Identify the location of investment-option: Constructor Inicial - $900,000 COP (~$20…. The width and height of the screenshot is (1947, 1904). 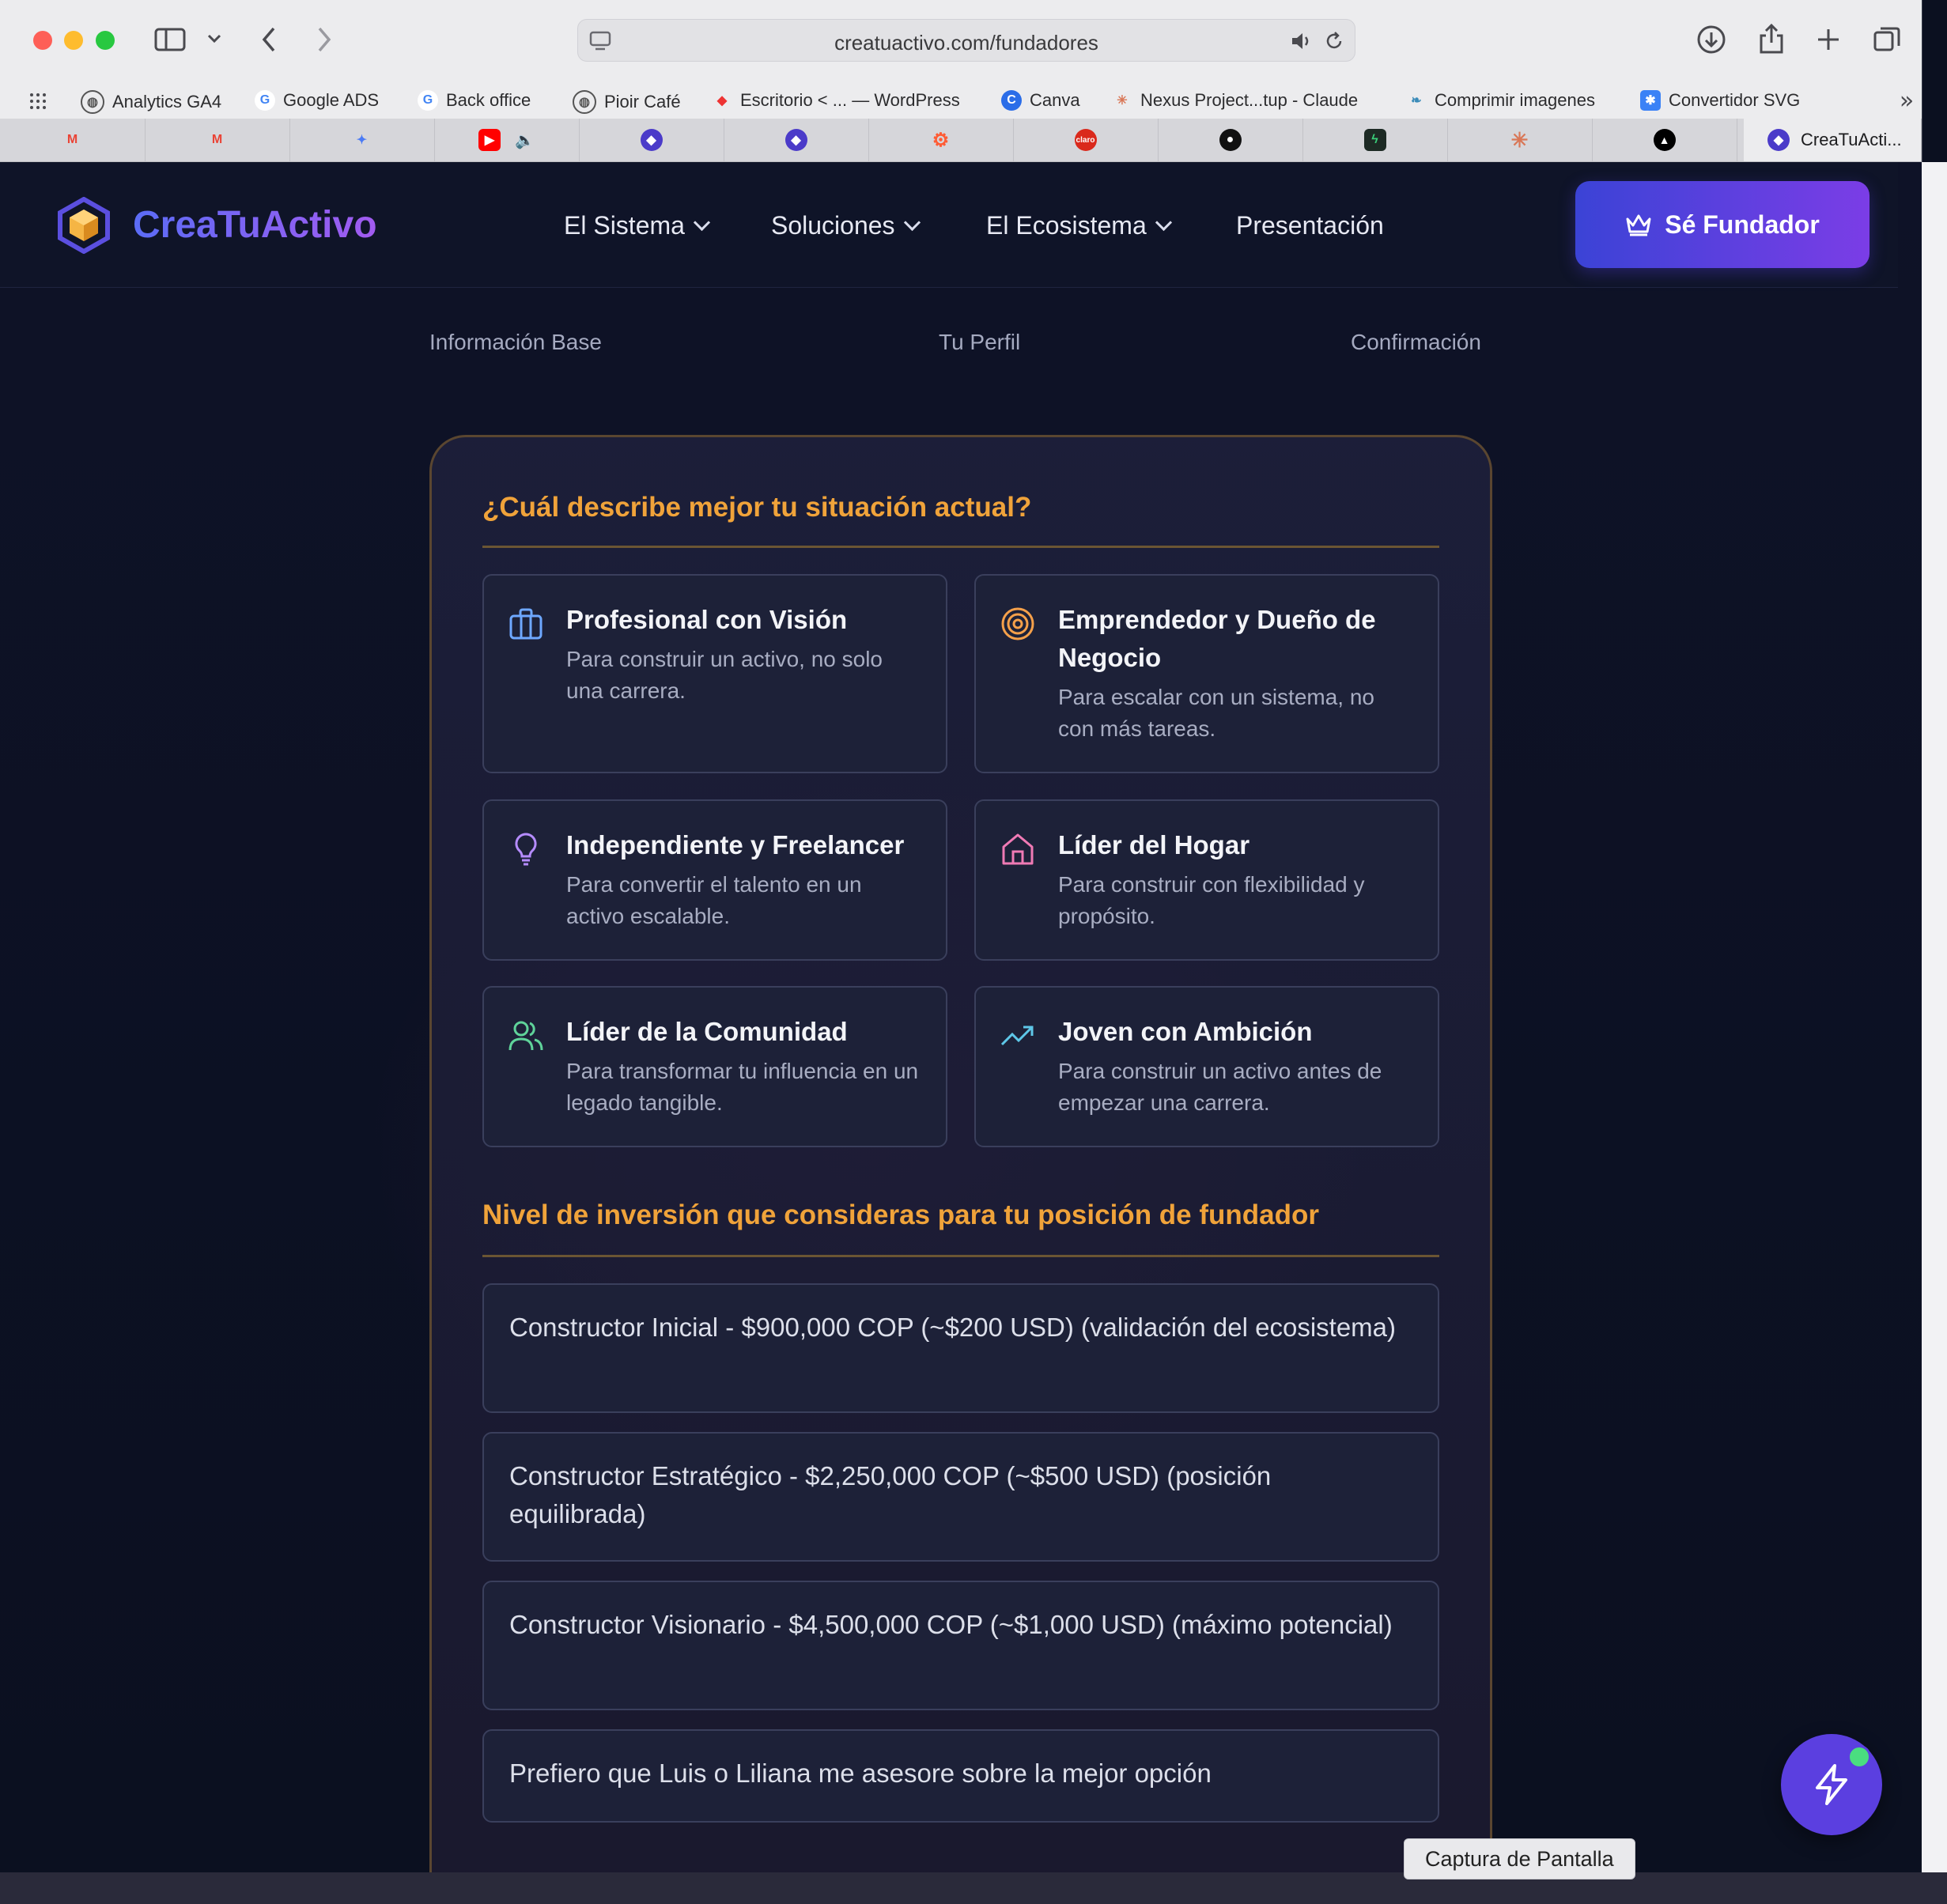
(960, 1348).